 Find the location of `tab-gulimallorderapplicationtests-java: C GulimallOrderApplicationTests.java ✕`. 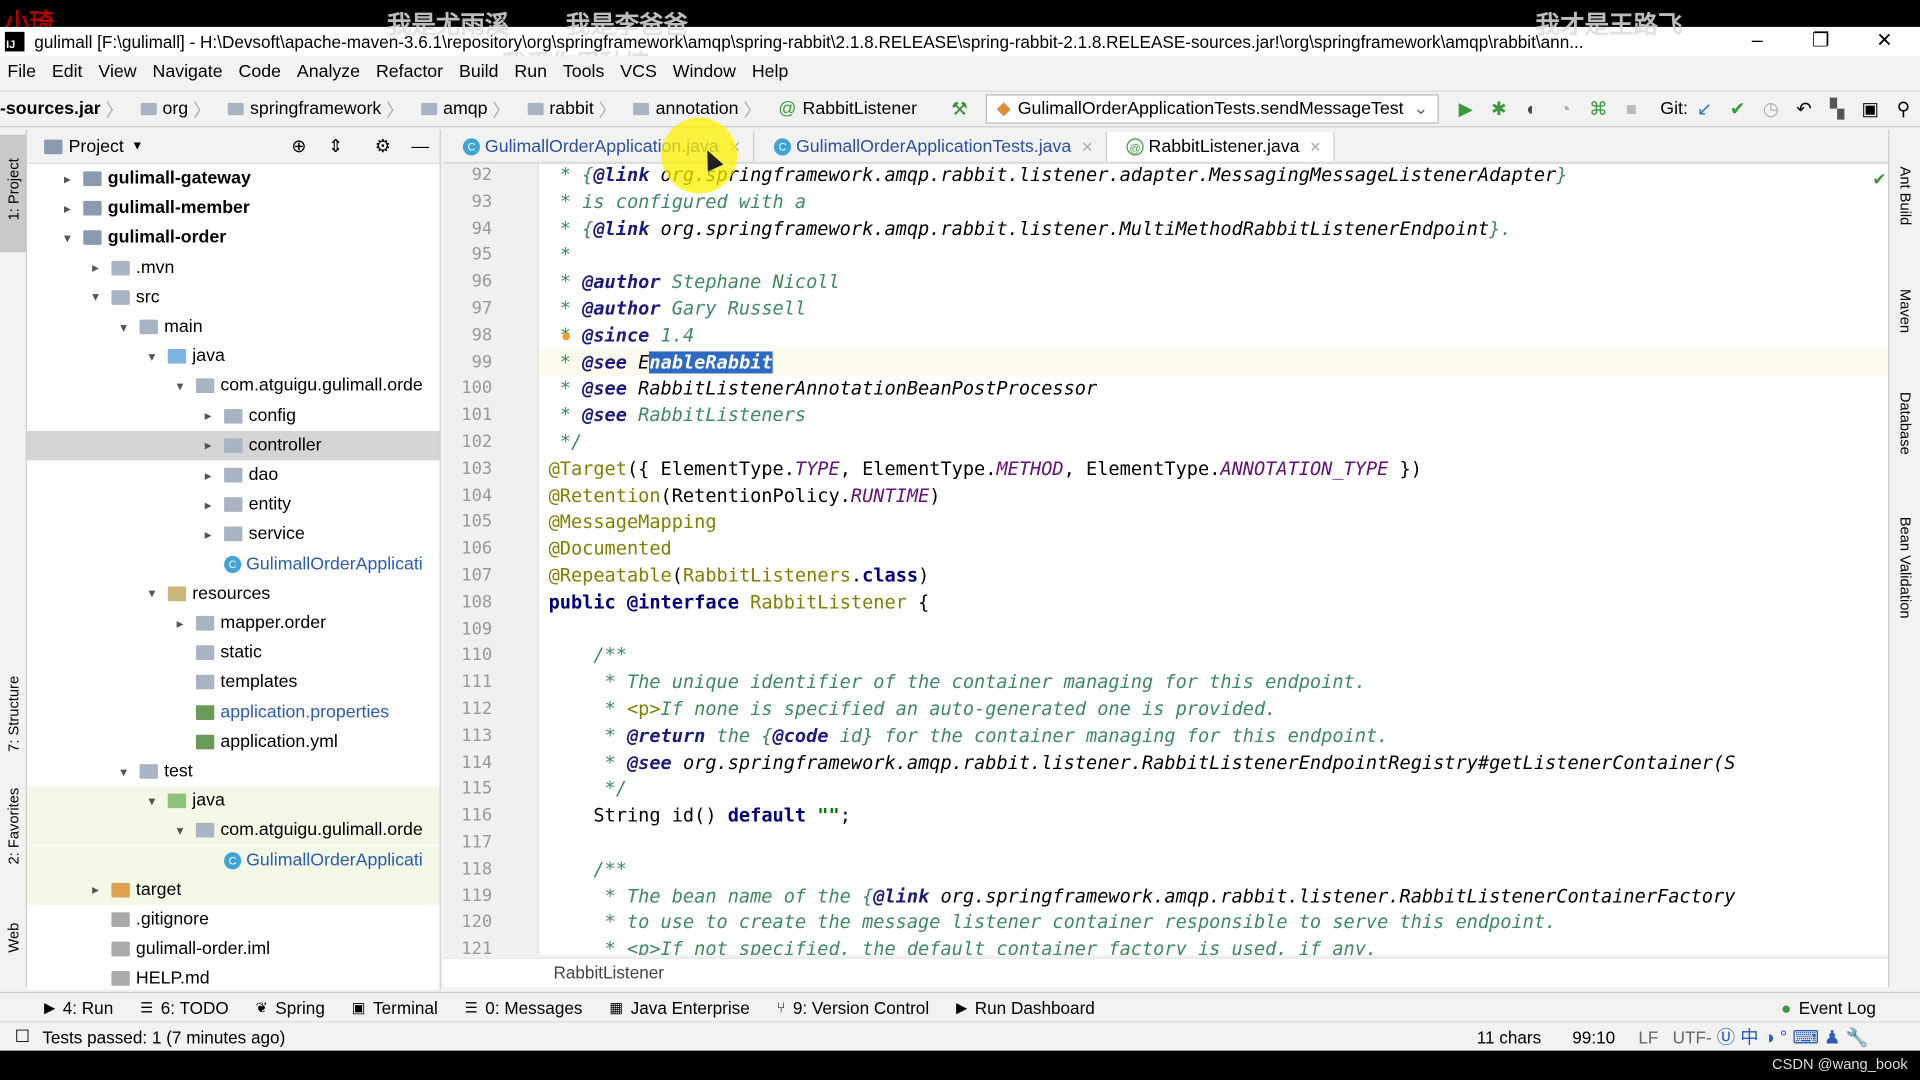

tab-gulimallorderapplicationtests-java: C GulimallOrderApplicationTests.java ✕ is located at coordinates (930, 147).